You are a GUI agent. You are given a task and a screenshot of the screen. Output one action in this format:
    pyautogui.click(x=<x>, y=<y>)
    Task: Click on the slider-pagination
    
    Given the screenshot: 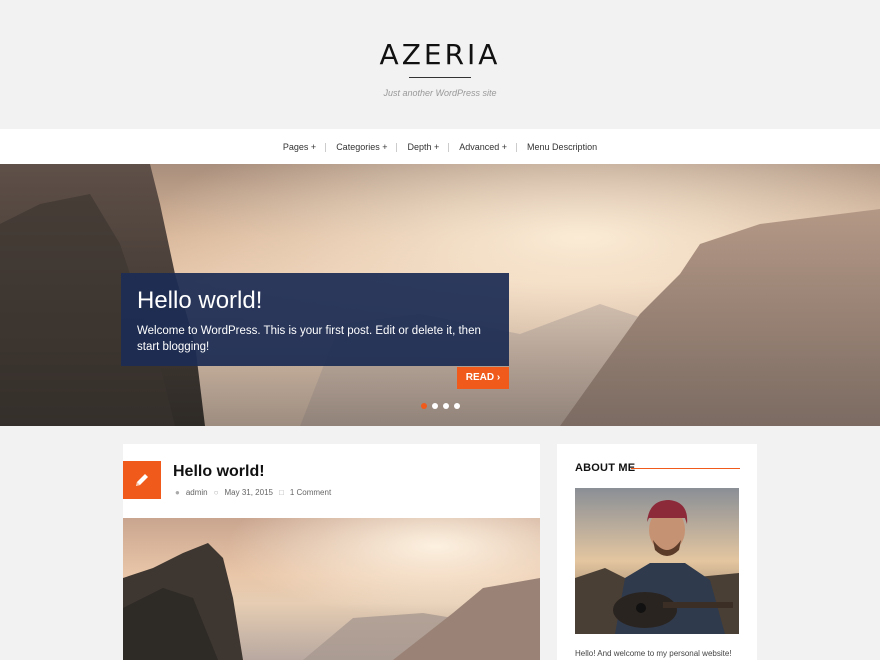 What is the action you would take?
    pyautogui.click(x=440, y=406)
    